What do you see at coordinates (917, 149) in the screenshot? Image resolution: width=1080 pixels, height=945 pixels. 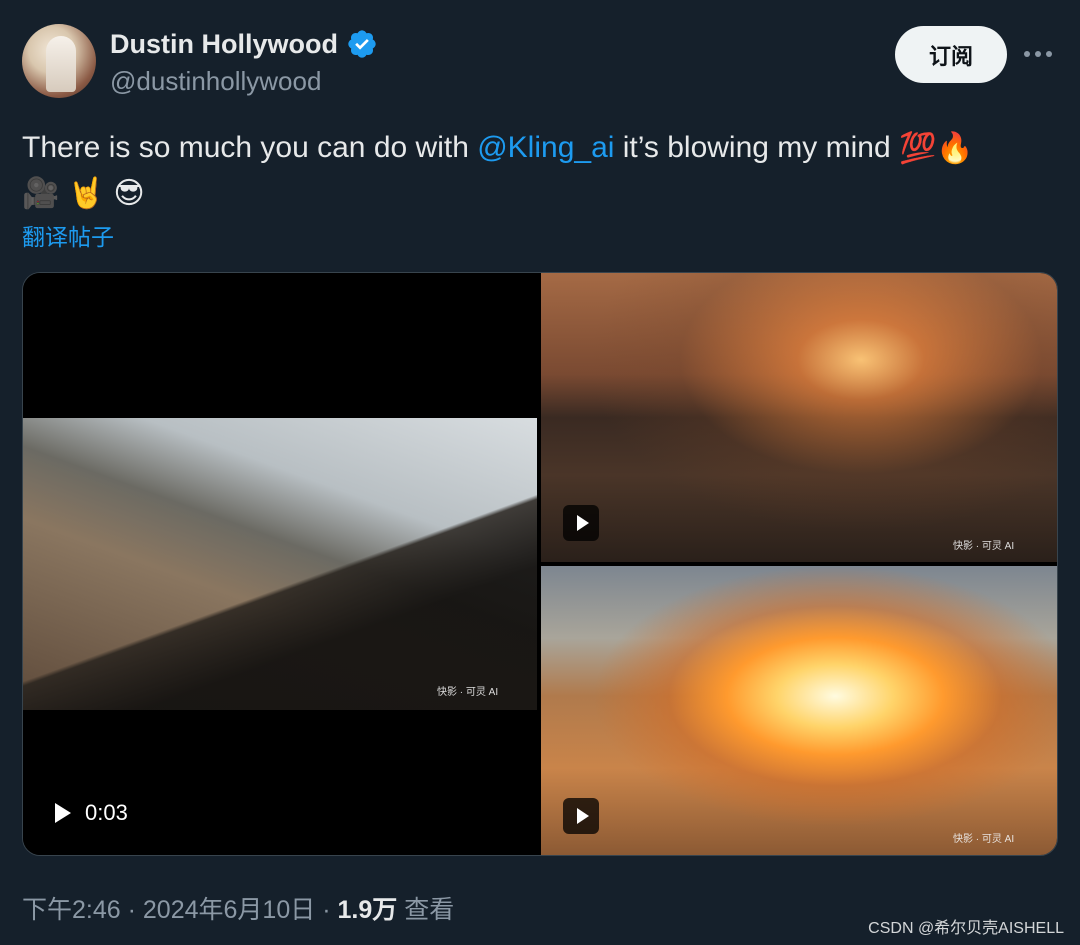 I see `hundred-points-emoji-icon: 💯` at bounding box center [917, 149].